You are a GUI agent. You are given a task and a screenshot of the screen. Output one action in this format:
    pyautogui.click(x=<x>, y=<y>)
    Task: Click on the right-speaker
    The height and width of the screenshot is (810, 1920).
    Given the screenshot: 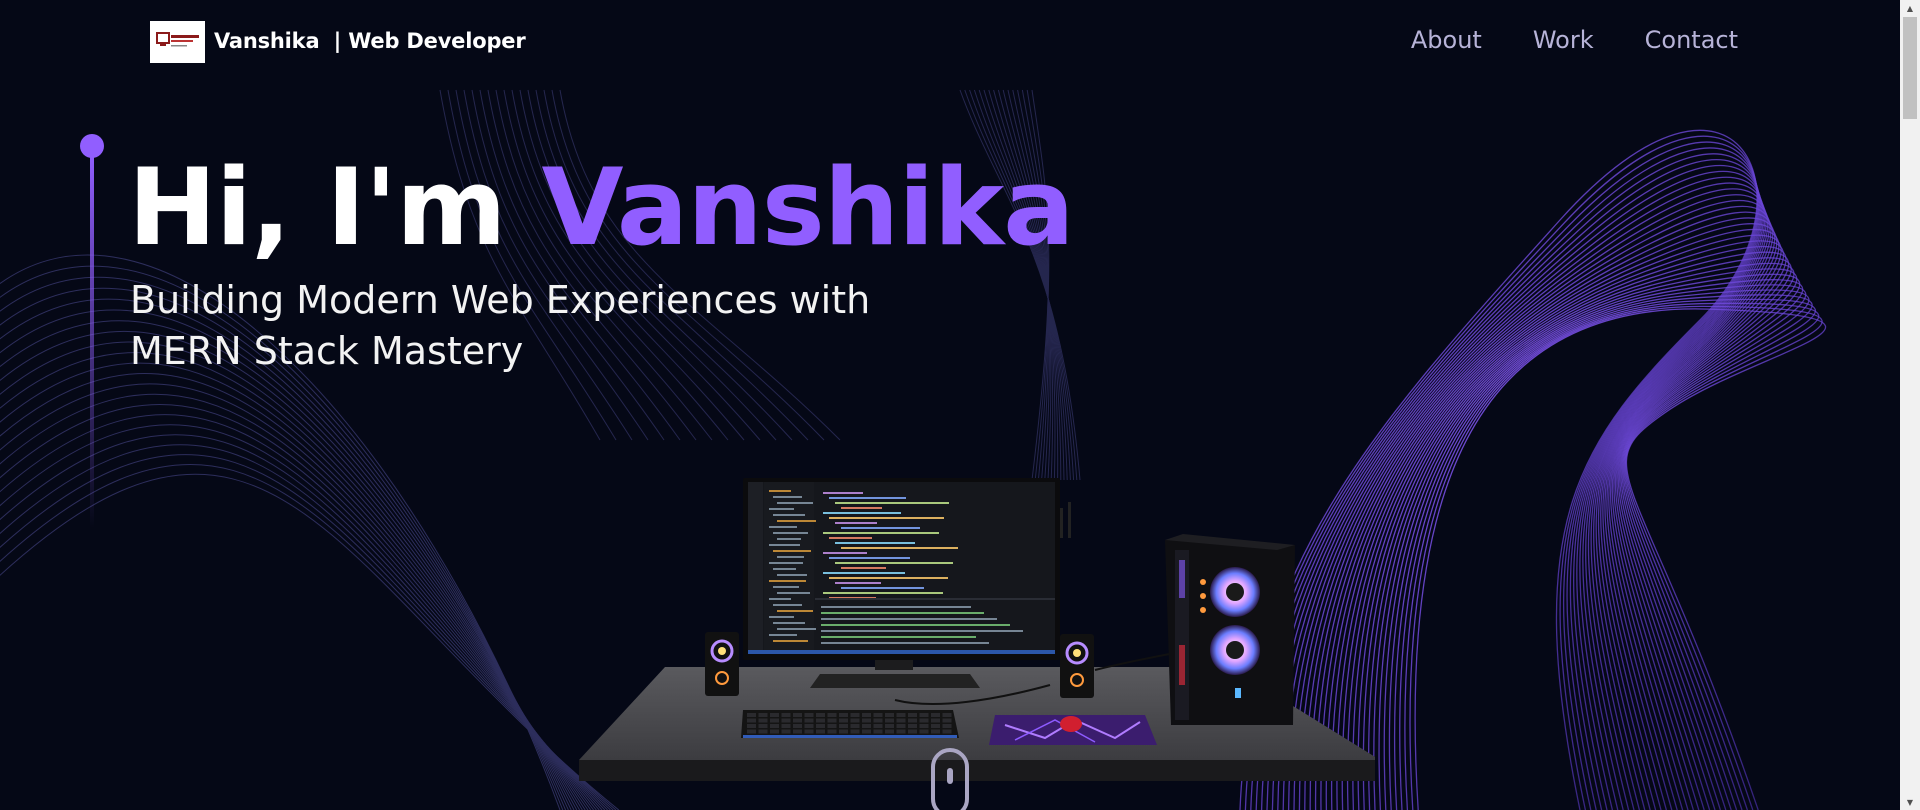 What is the action you would take?
    pyautogui.click(x=1077, y=666)
    